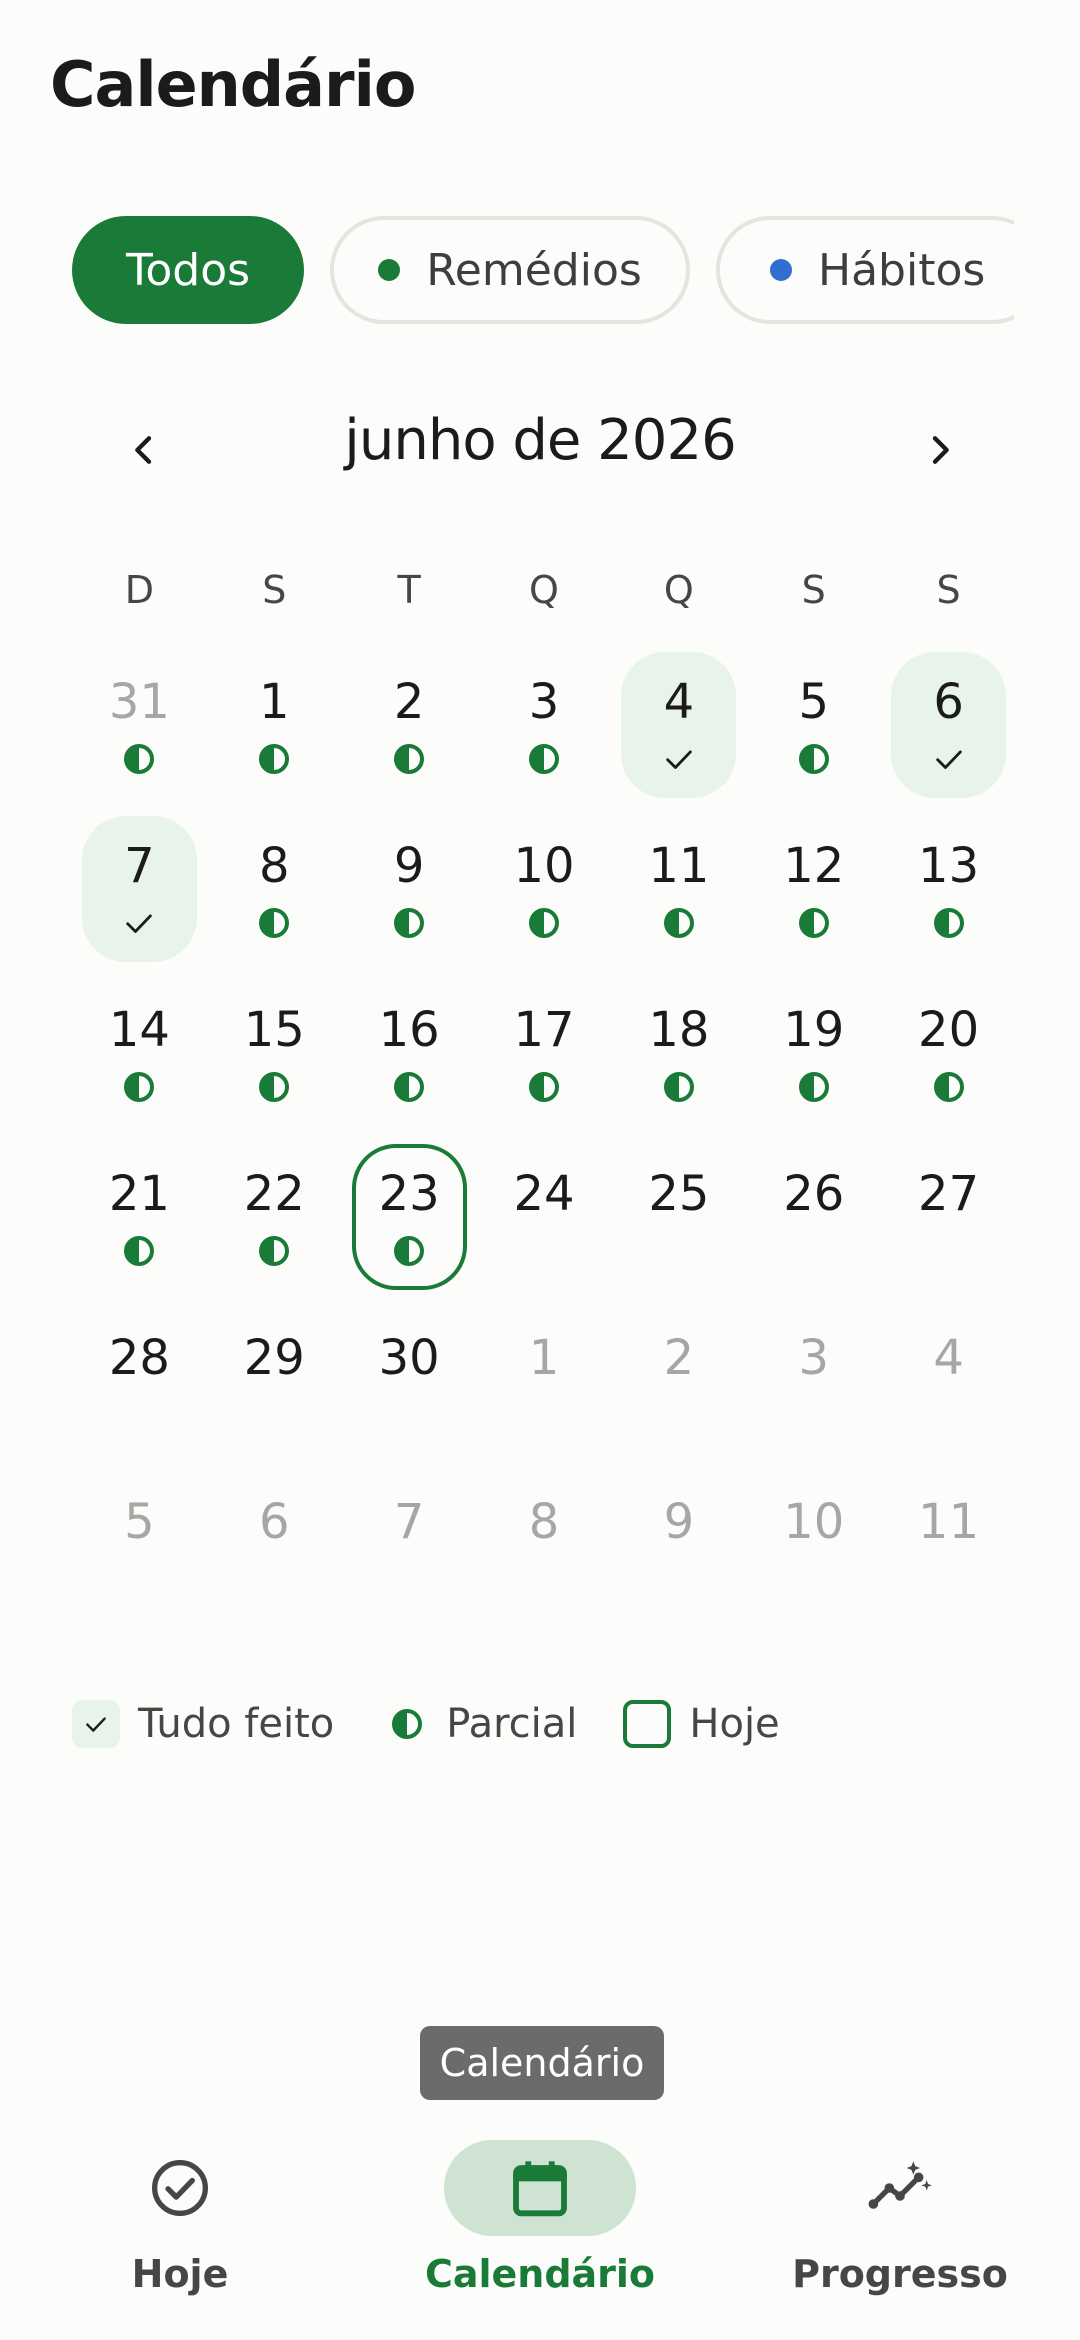 The width and height of the screenshot is (1080, 2340). What do you see at coordinates (534, 270) in the screenshot?
I see `filter-chip-label: Remédios` at bounding box center [534, 270].